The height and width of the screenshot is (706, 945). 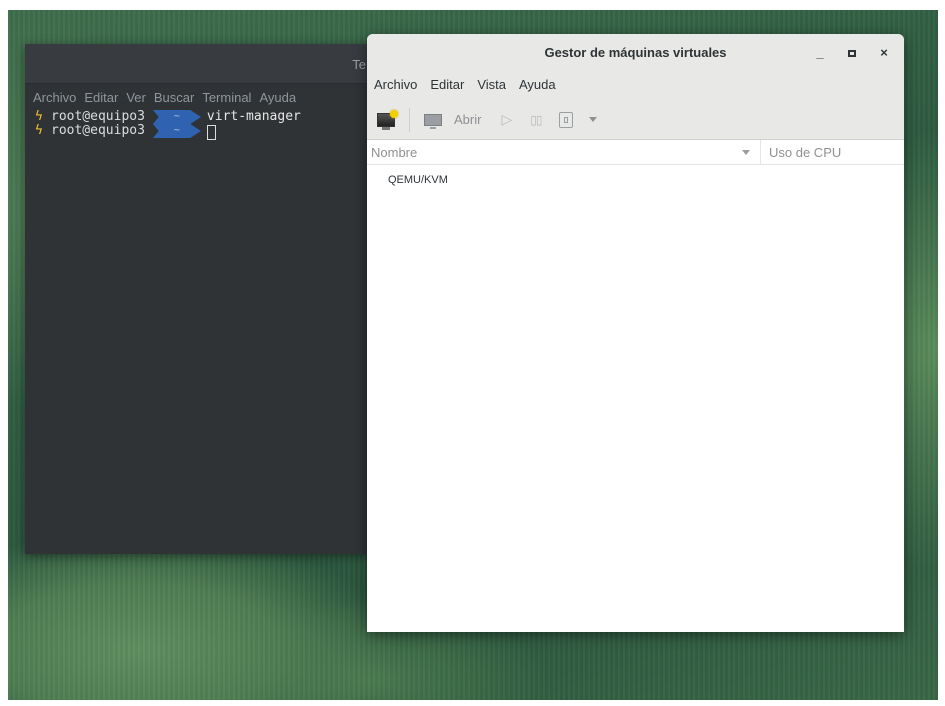 I want to click on new-vm-icon, so click(x=387, y=119).